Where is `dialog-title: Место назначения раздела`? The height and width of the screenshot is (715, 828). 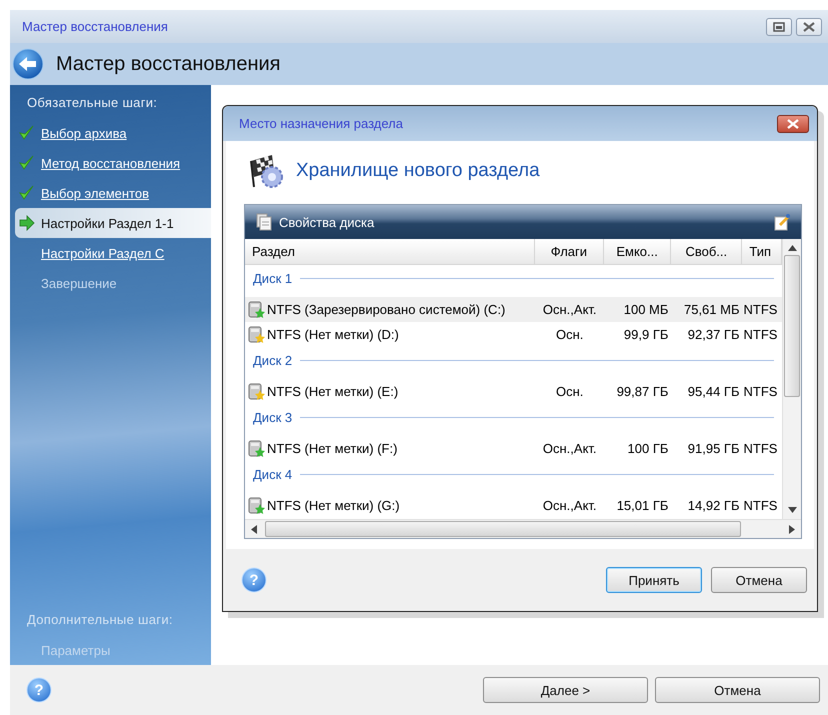 dialog-title: Место назначения раздела is located at coordinates (321, 123).